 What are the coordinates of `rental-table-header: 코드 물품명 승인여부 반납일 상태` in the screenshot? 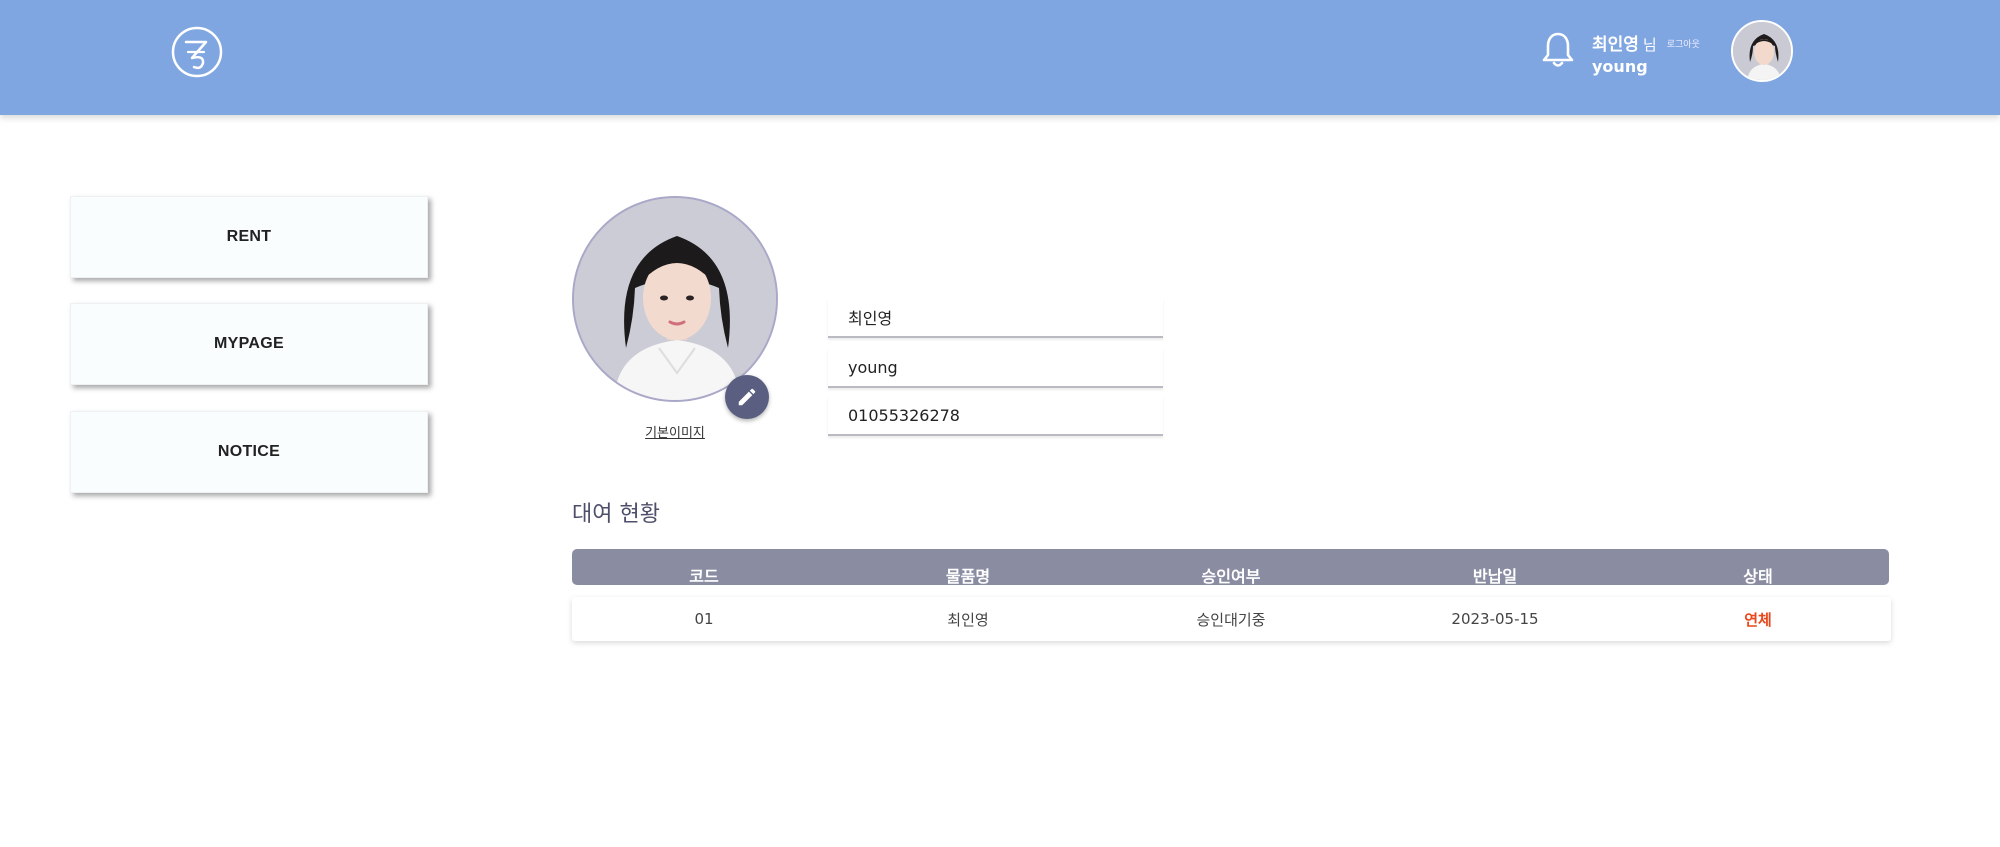 It's located at (1230, 567).